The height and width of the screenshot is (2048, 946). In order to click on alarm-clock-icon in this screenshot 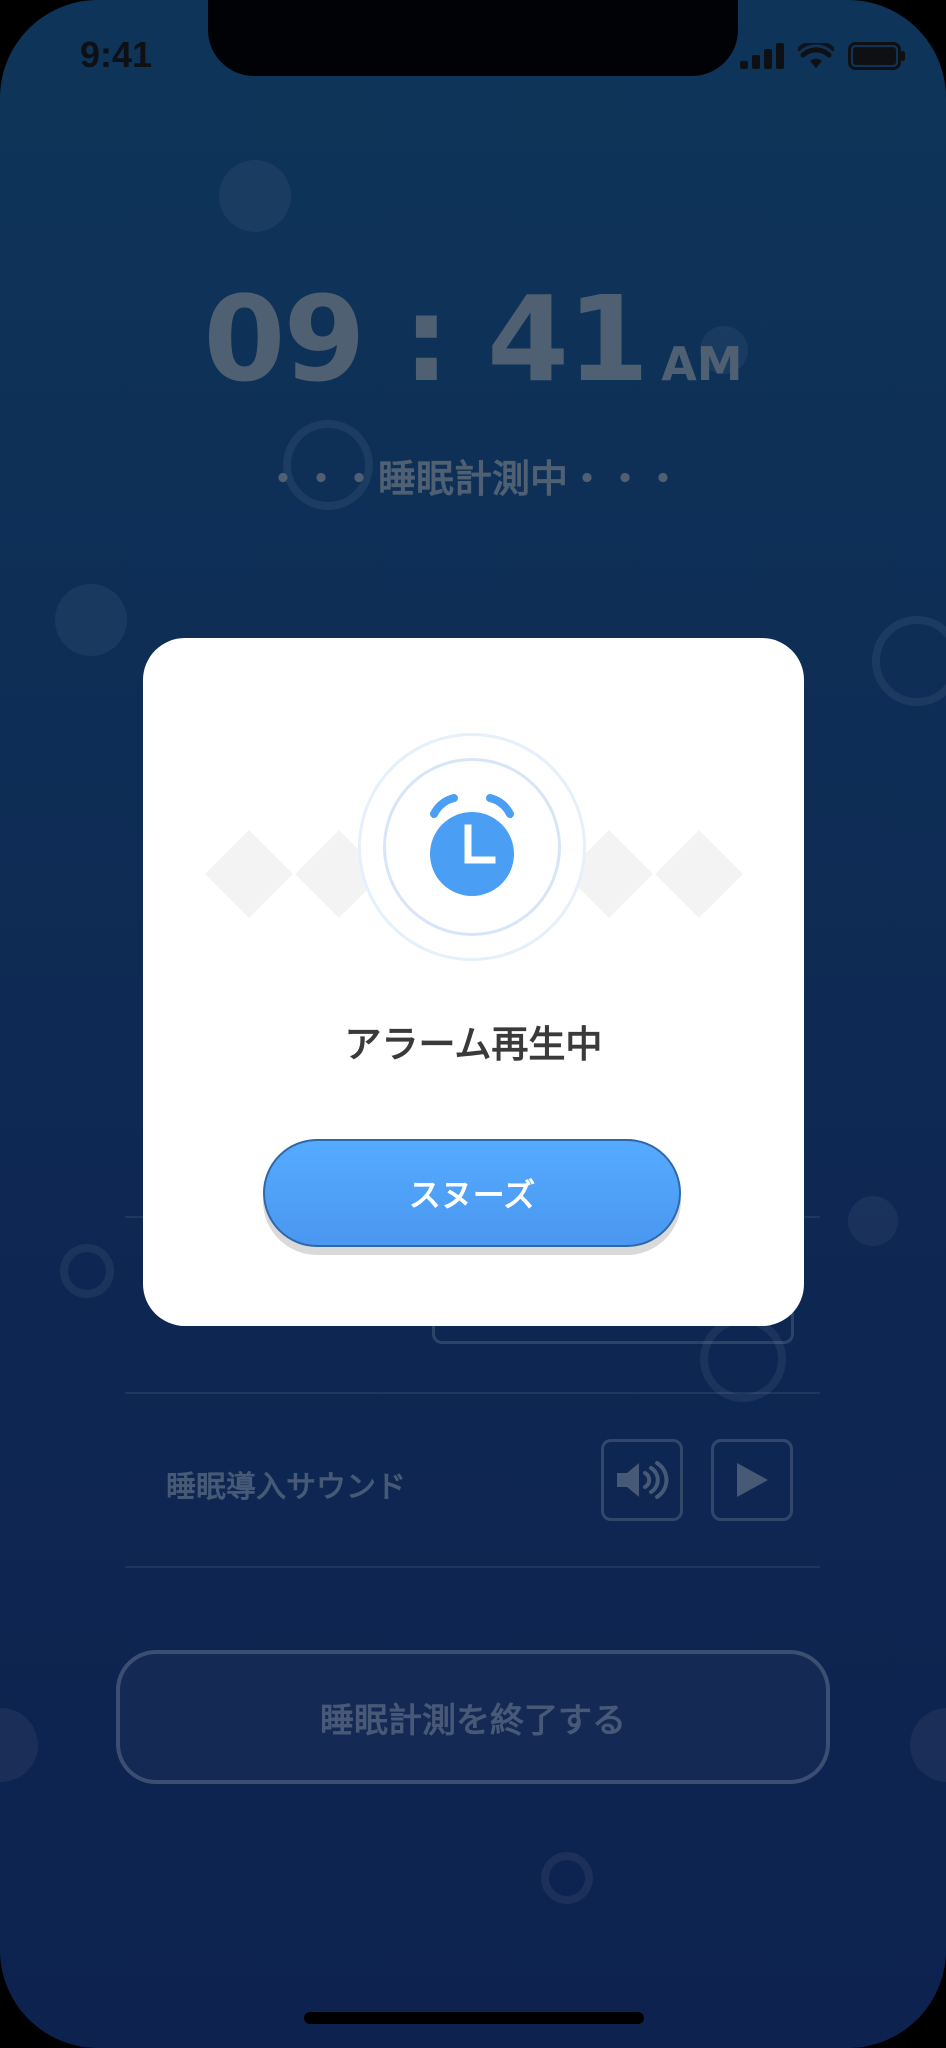, I will do `click(472, 845)`.